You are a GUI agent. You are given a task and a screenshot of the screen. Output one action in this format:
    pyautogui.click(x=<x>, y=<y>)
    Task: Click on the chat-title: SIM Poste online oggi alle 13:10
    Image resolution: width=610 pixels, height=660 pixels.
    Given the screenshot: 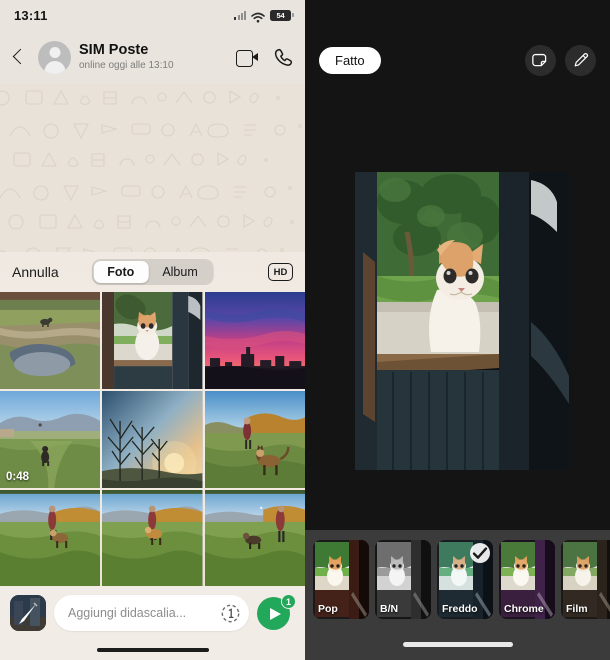 What is the action you would take?
    pyautogui.click(x=153, y=56)
    